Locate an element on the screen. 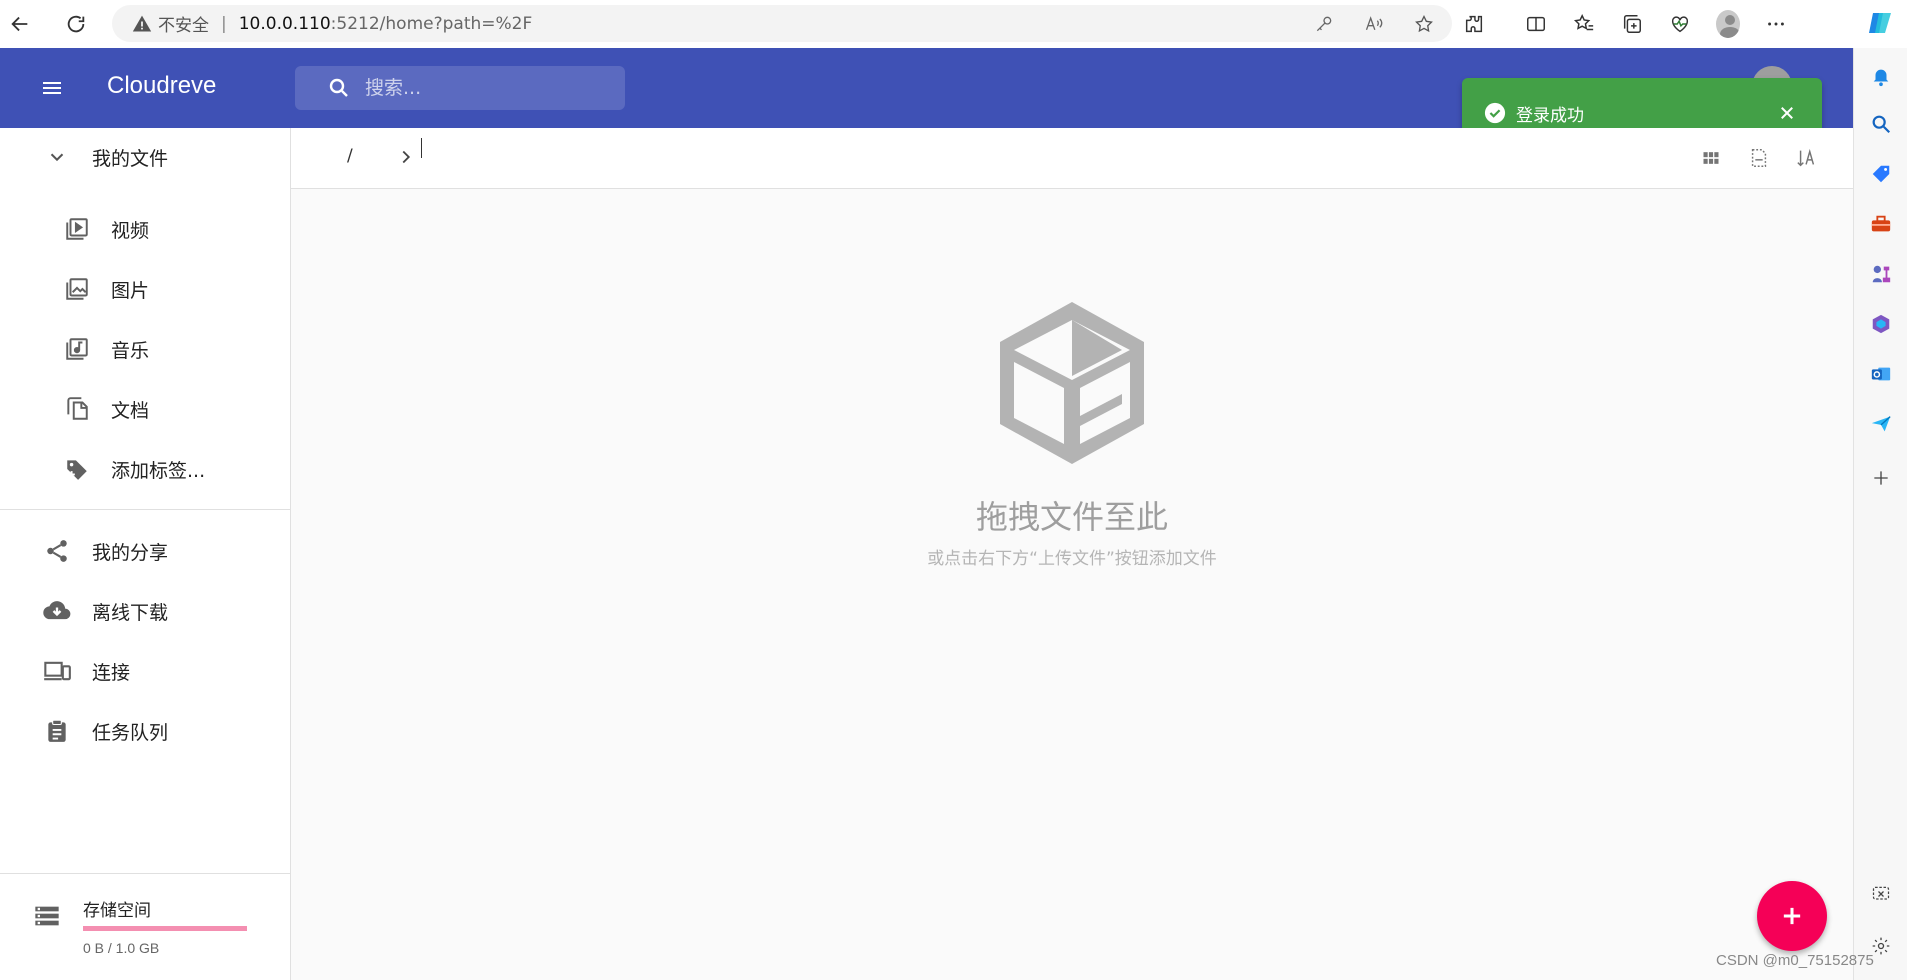  drawer-item-connections: 连接 is located at coordinates (145, 671).